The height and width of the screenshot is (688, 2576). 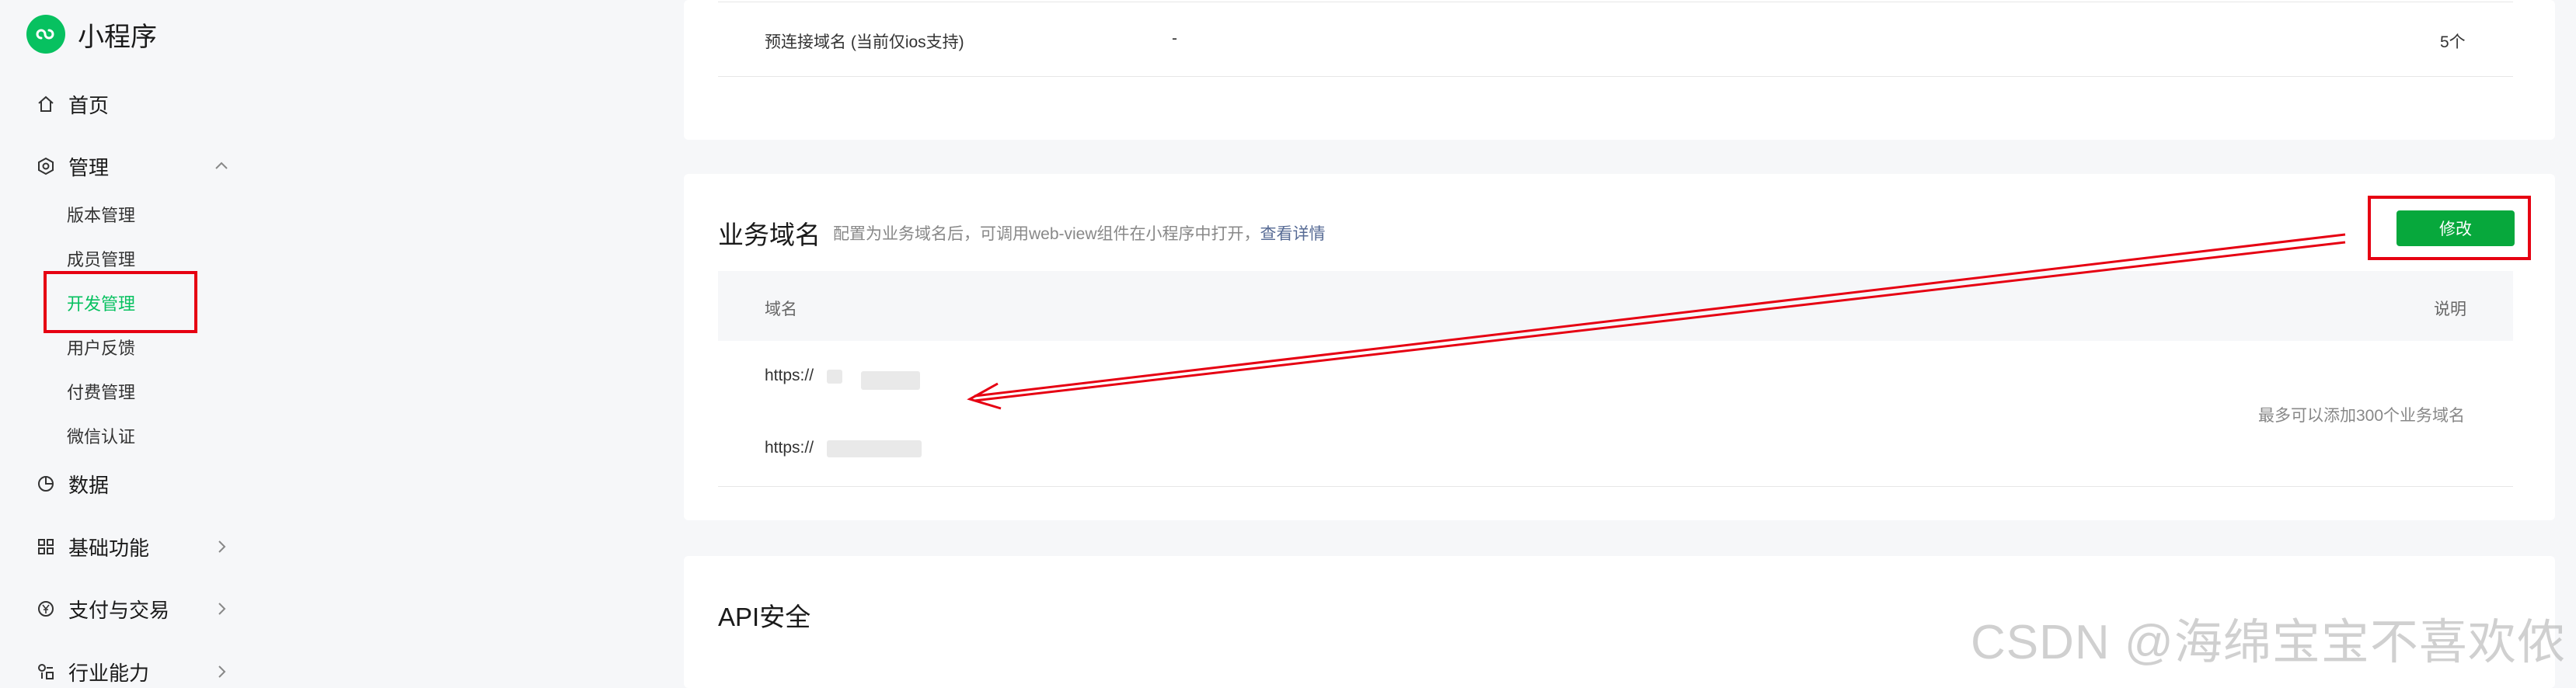 I want to click on gear-icon, so click(x=46, y=166).